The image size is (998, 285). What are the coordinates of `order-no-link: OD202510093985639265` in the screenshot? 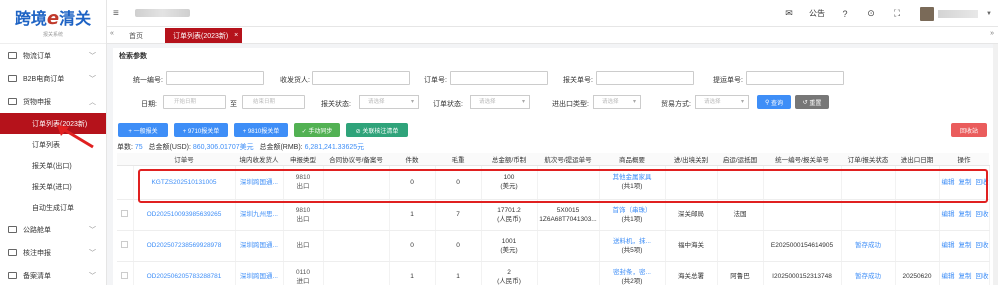 It's located at (184, 214).